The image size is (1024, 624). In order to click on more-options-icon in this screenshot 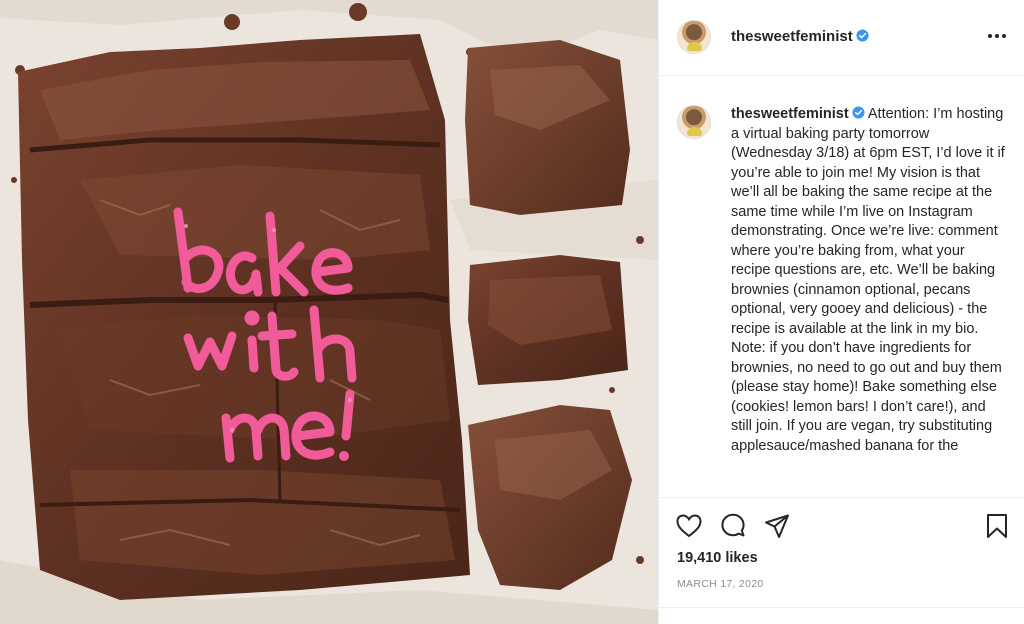, I will do `click(997, 36)`.